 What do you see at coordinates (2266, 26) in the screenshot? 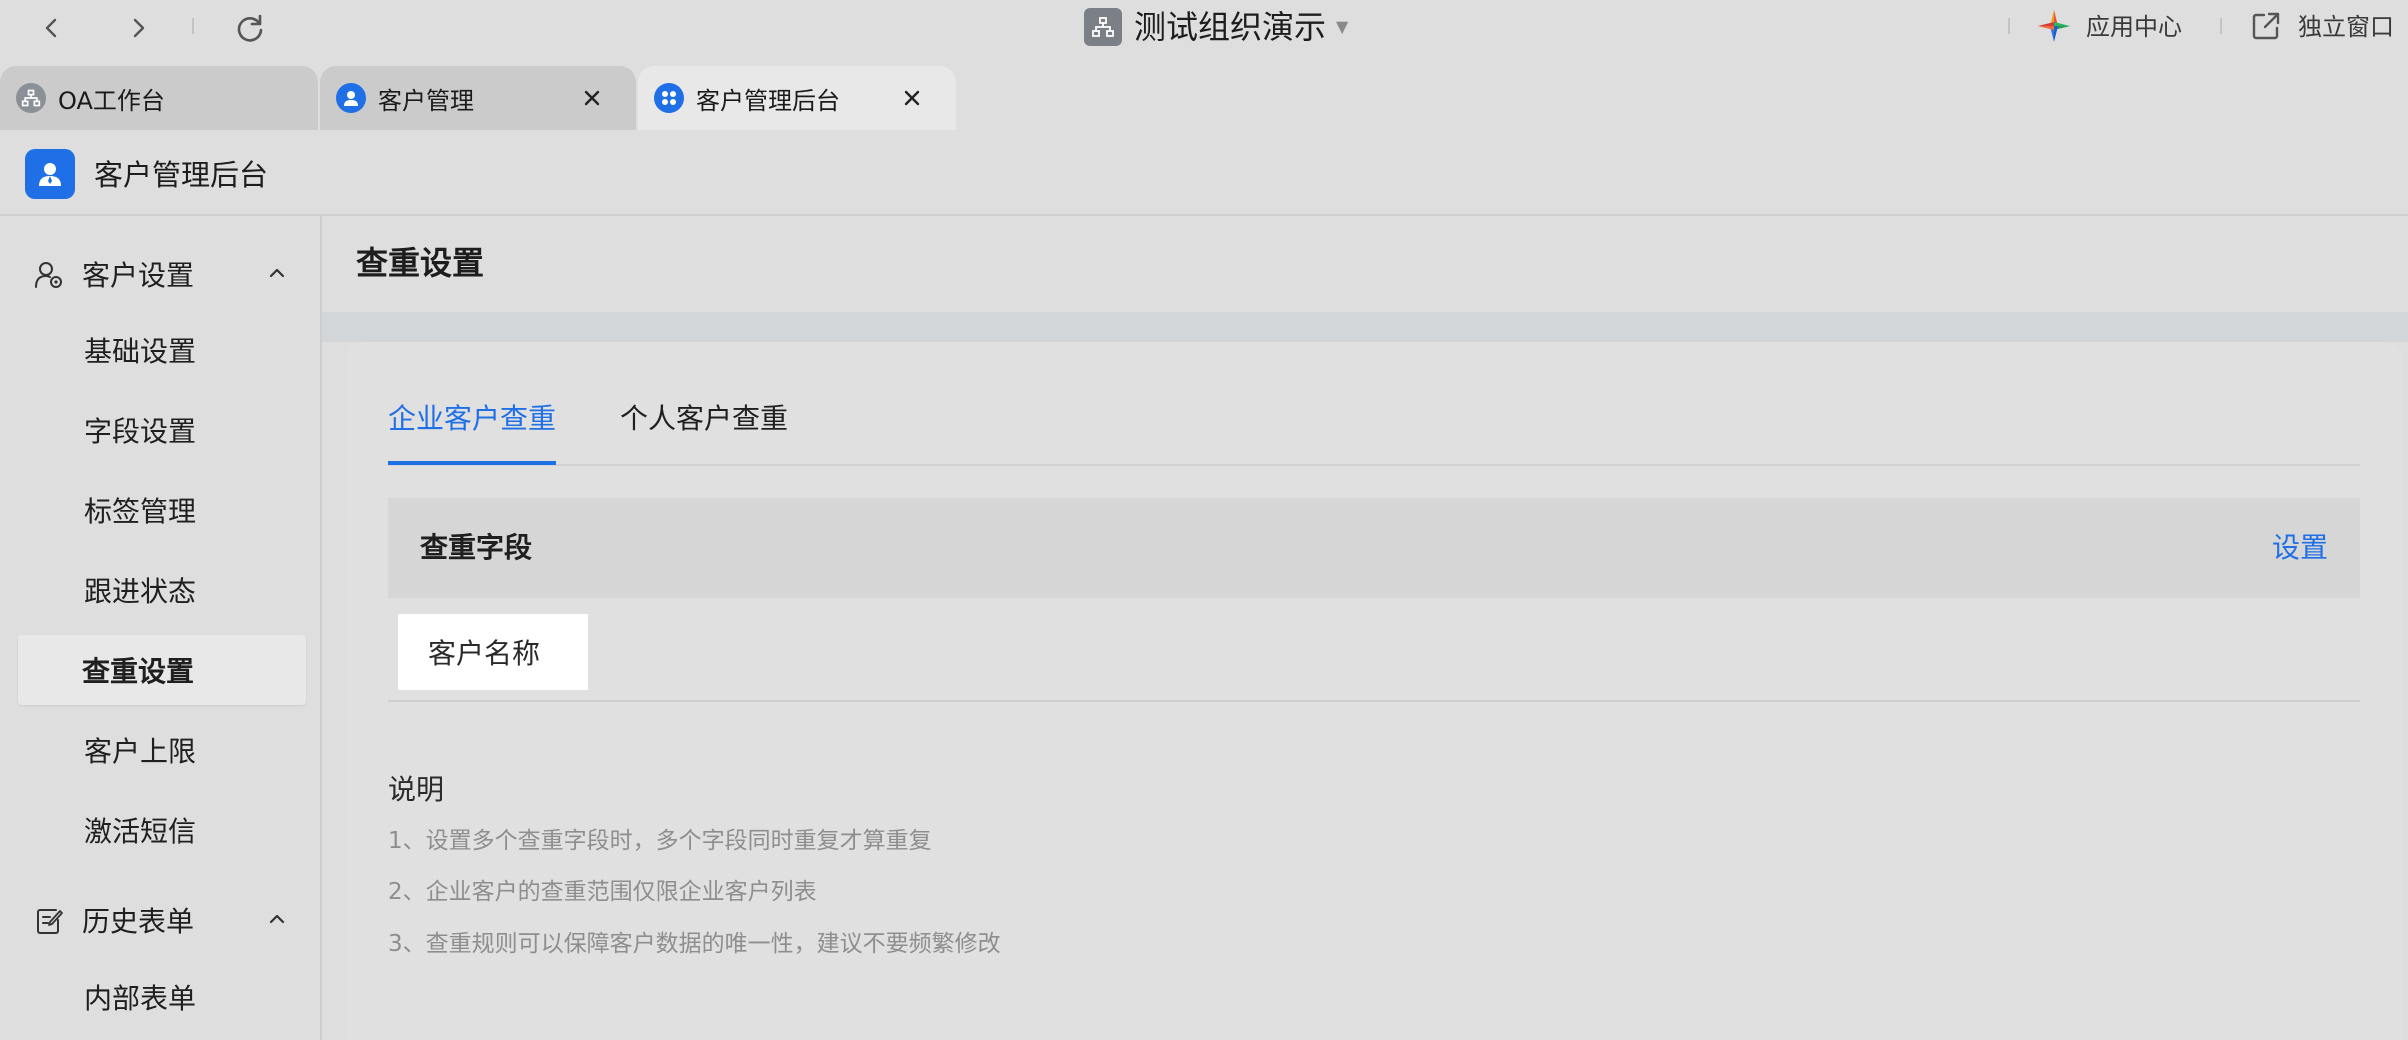
I see `open-external-icon` at bounding box center [2266, 26].